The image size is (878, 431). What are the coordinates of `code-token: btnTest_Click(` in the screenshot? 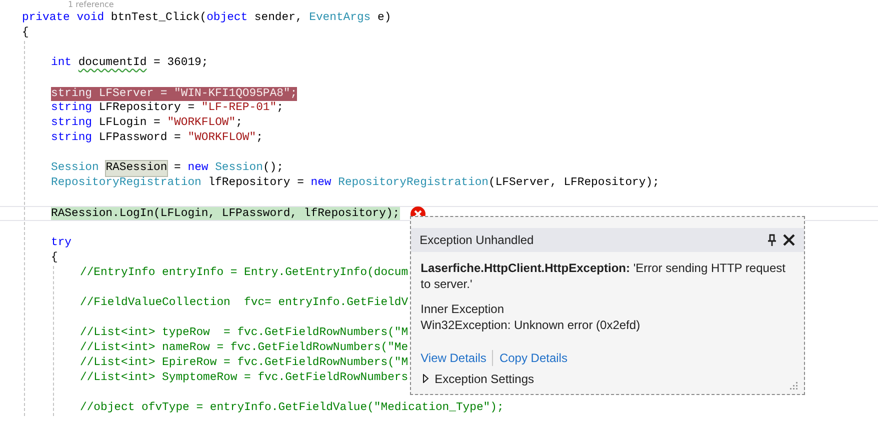 It's located at (158, 18).